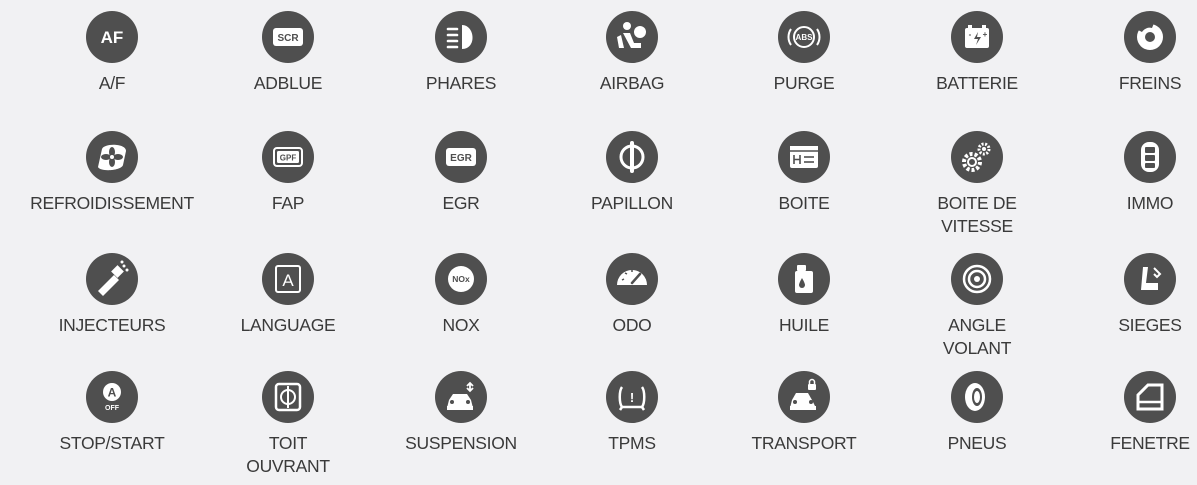  I want to click on function-tile-language: A LANGUAGE, so click(288, 295).